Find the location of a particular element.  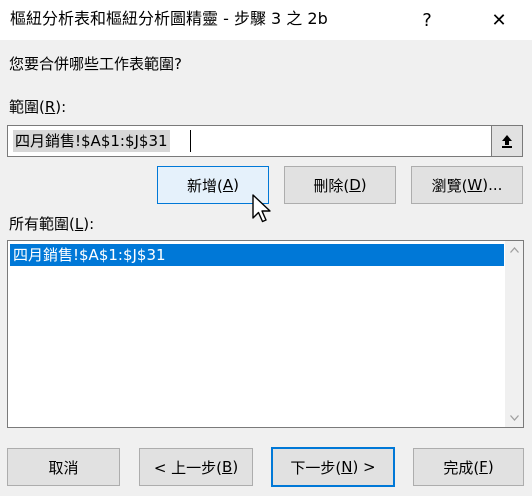

scroll-down-arrow-icon is located at coordinates (514, 418).